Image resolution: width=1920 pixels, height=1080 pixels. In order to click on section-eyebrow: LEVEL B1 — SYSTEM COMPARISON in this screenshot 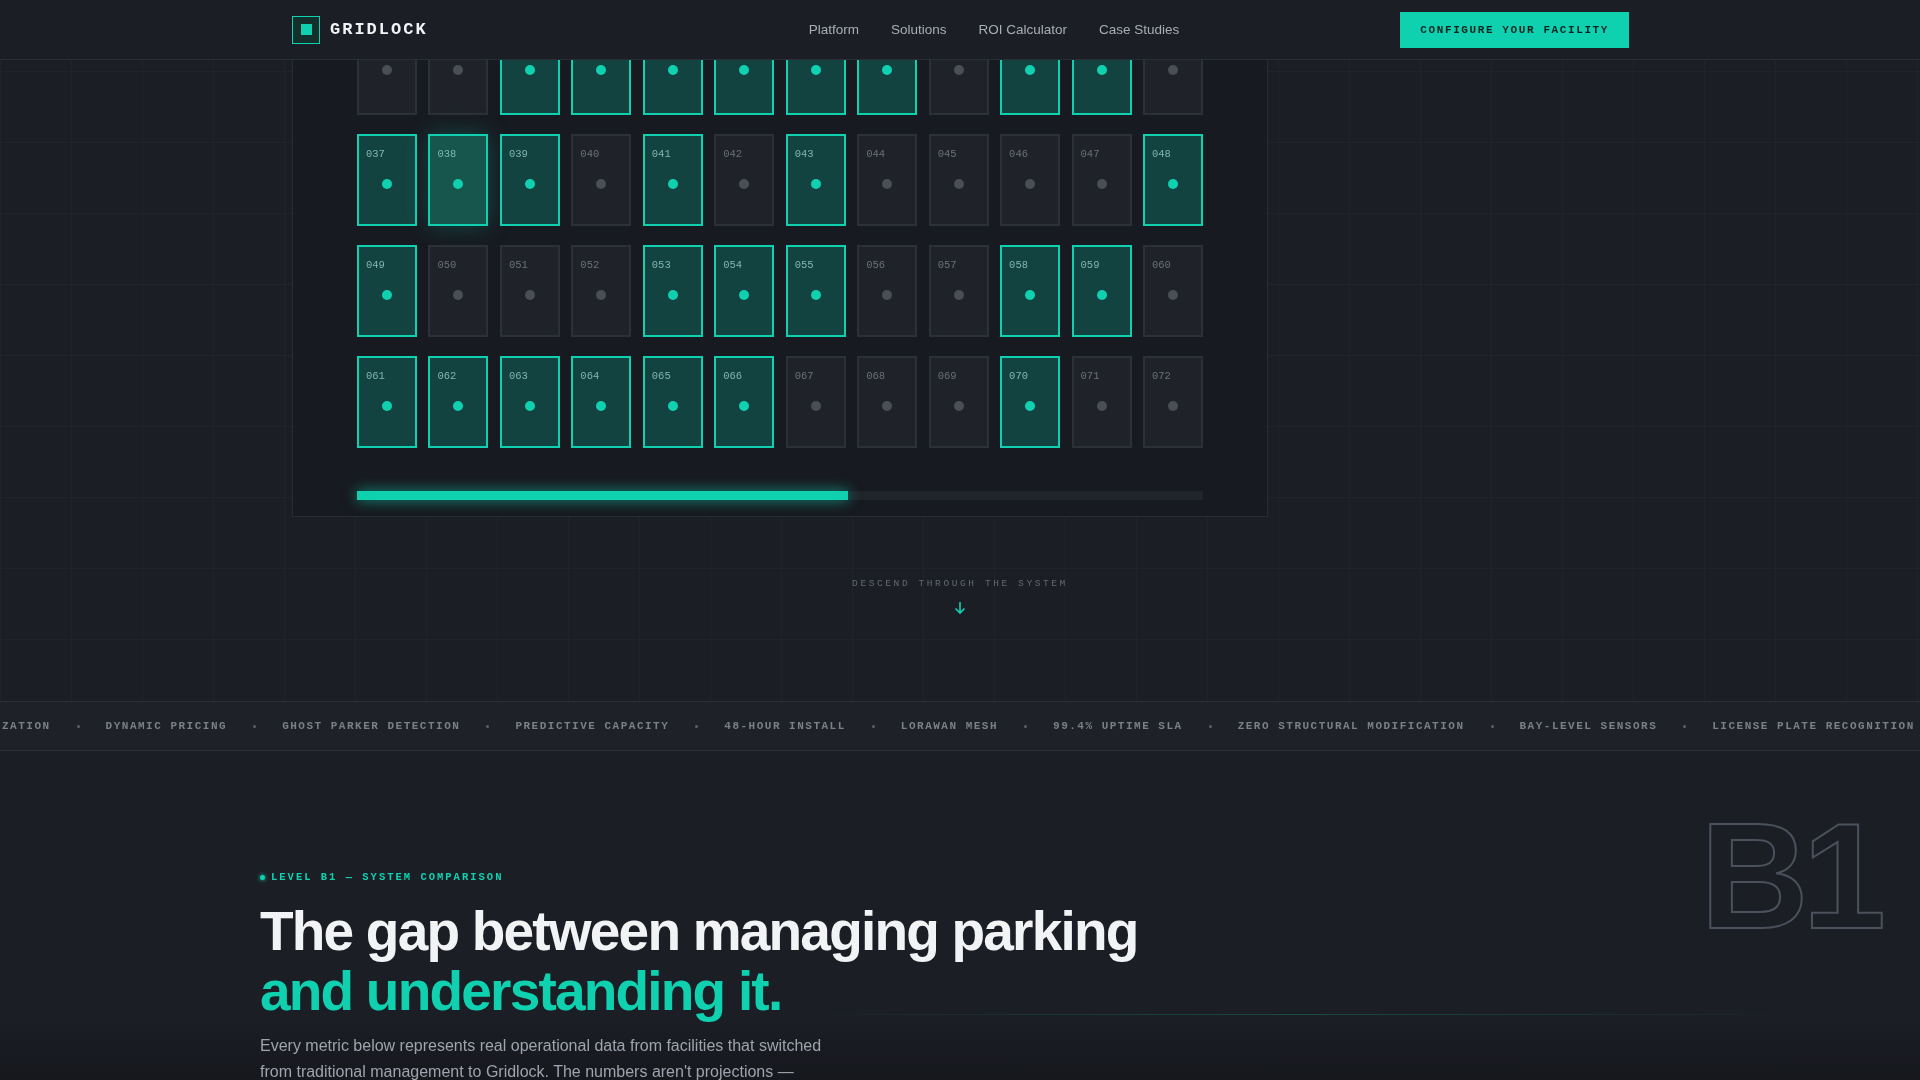, I will do `click(387, 877)`.